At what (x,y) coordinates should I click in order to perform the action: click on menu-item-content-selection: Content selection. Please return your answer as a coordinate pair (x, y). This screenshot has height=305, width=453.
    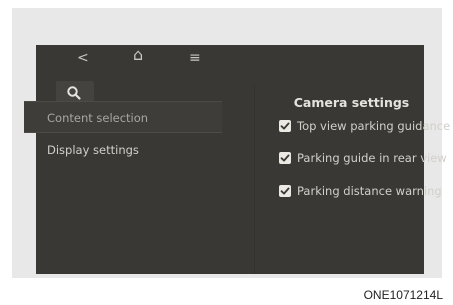
    Looking at the image, I should click on (123, 117).